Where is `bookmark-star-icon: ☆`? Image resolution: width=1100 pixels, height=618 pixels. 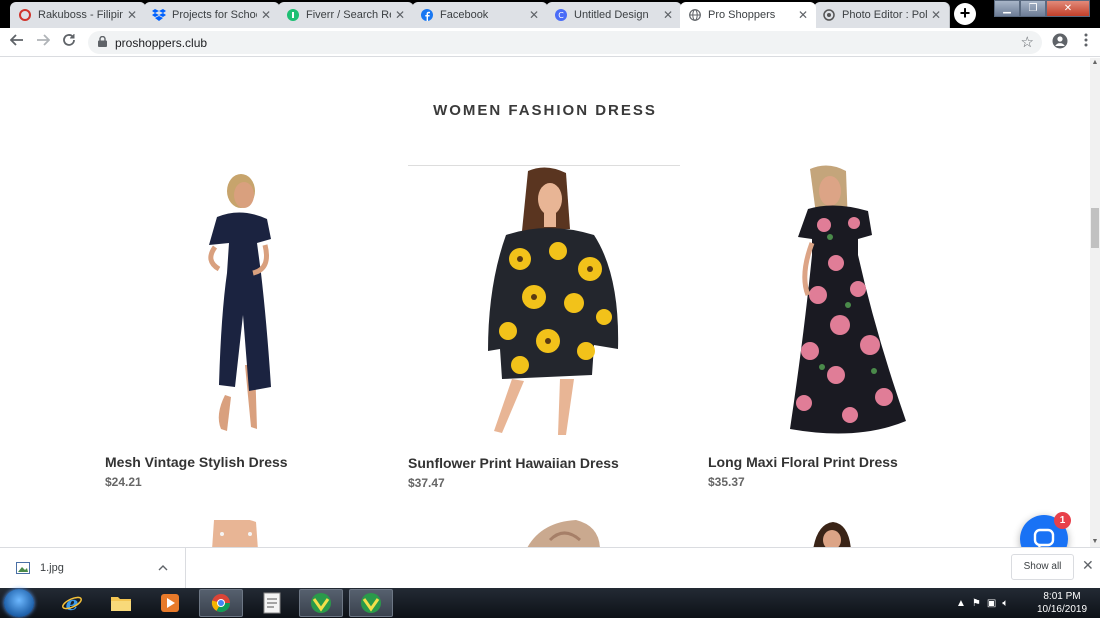 bookmark-star-icon: ☆ is located at coordinates (1027, 42).